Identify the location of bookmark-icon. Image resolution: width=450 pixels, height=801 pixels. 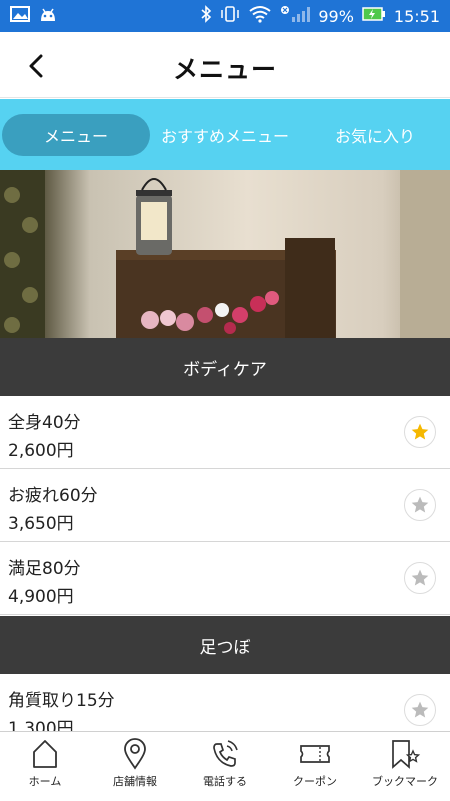
(406, 754).